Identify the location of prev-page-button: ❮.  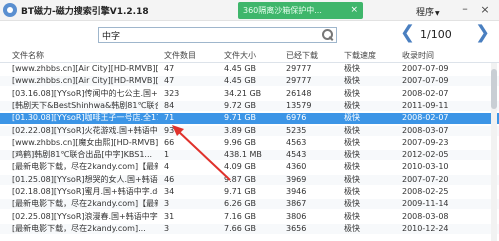
(407, 33).